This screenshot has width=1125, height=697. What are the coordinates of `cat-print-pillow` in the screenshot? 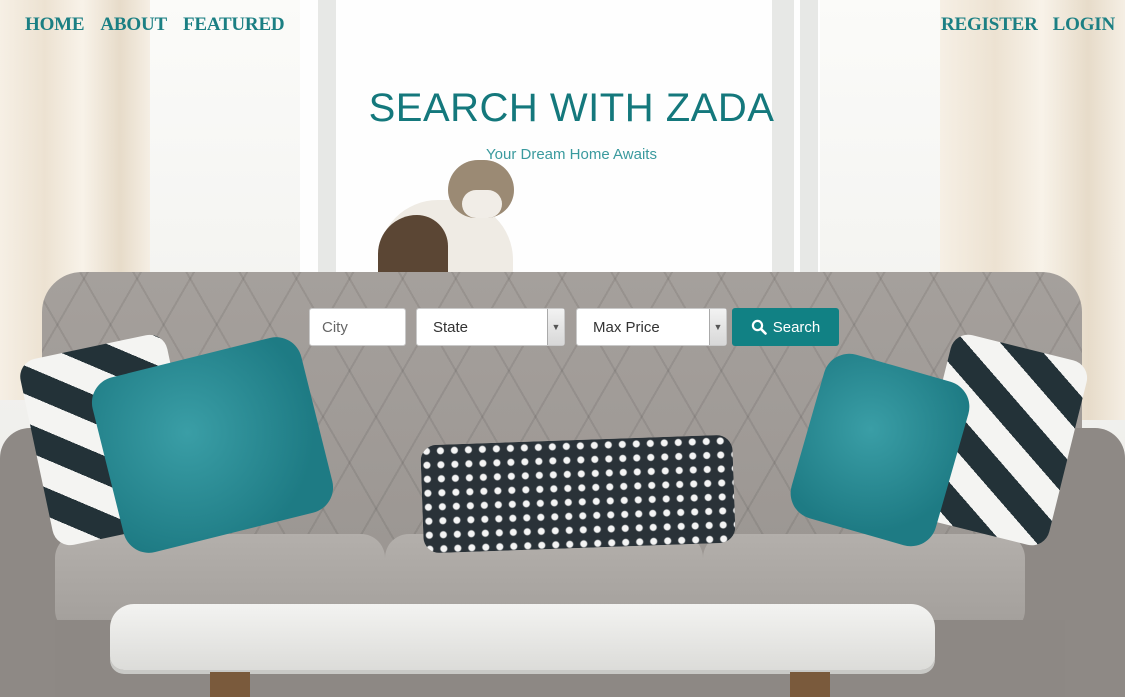 It's located at (578, 494).